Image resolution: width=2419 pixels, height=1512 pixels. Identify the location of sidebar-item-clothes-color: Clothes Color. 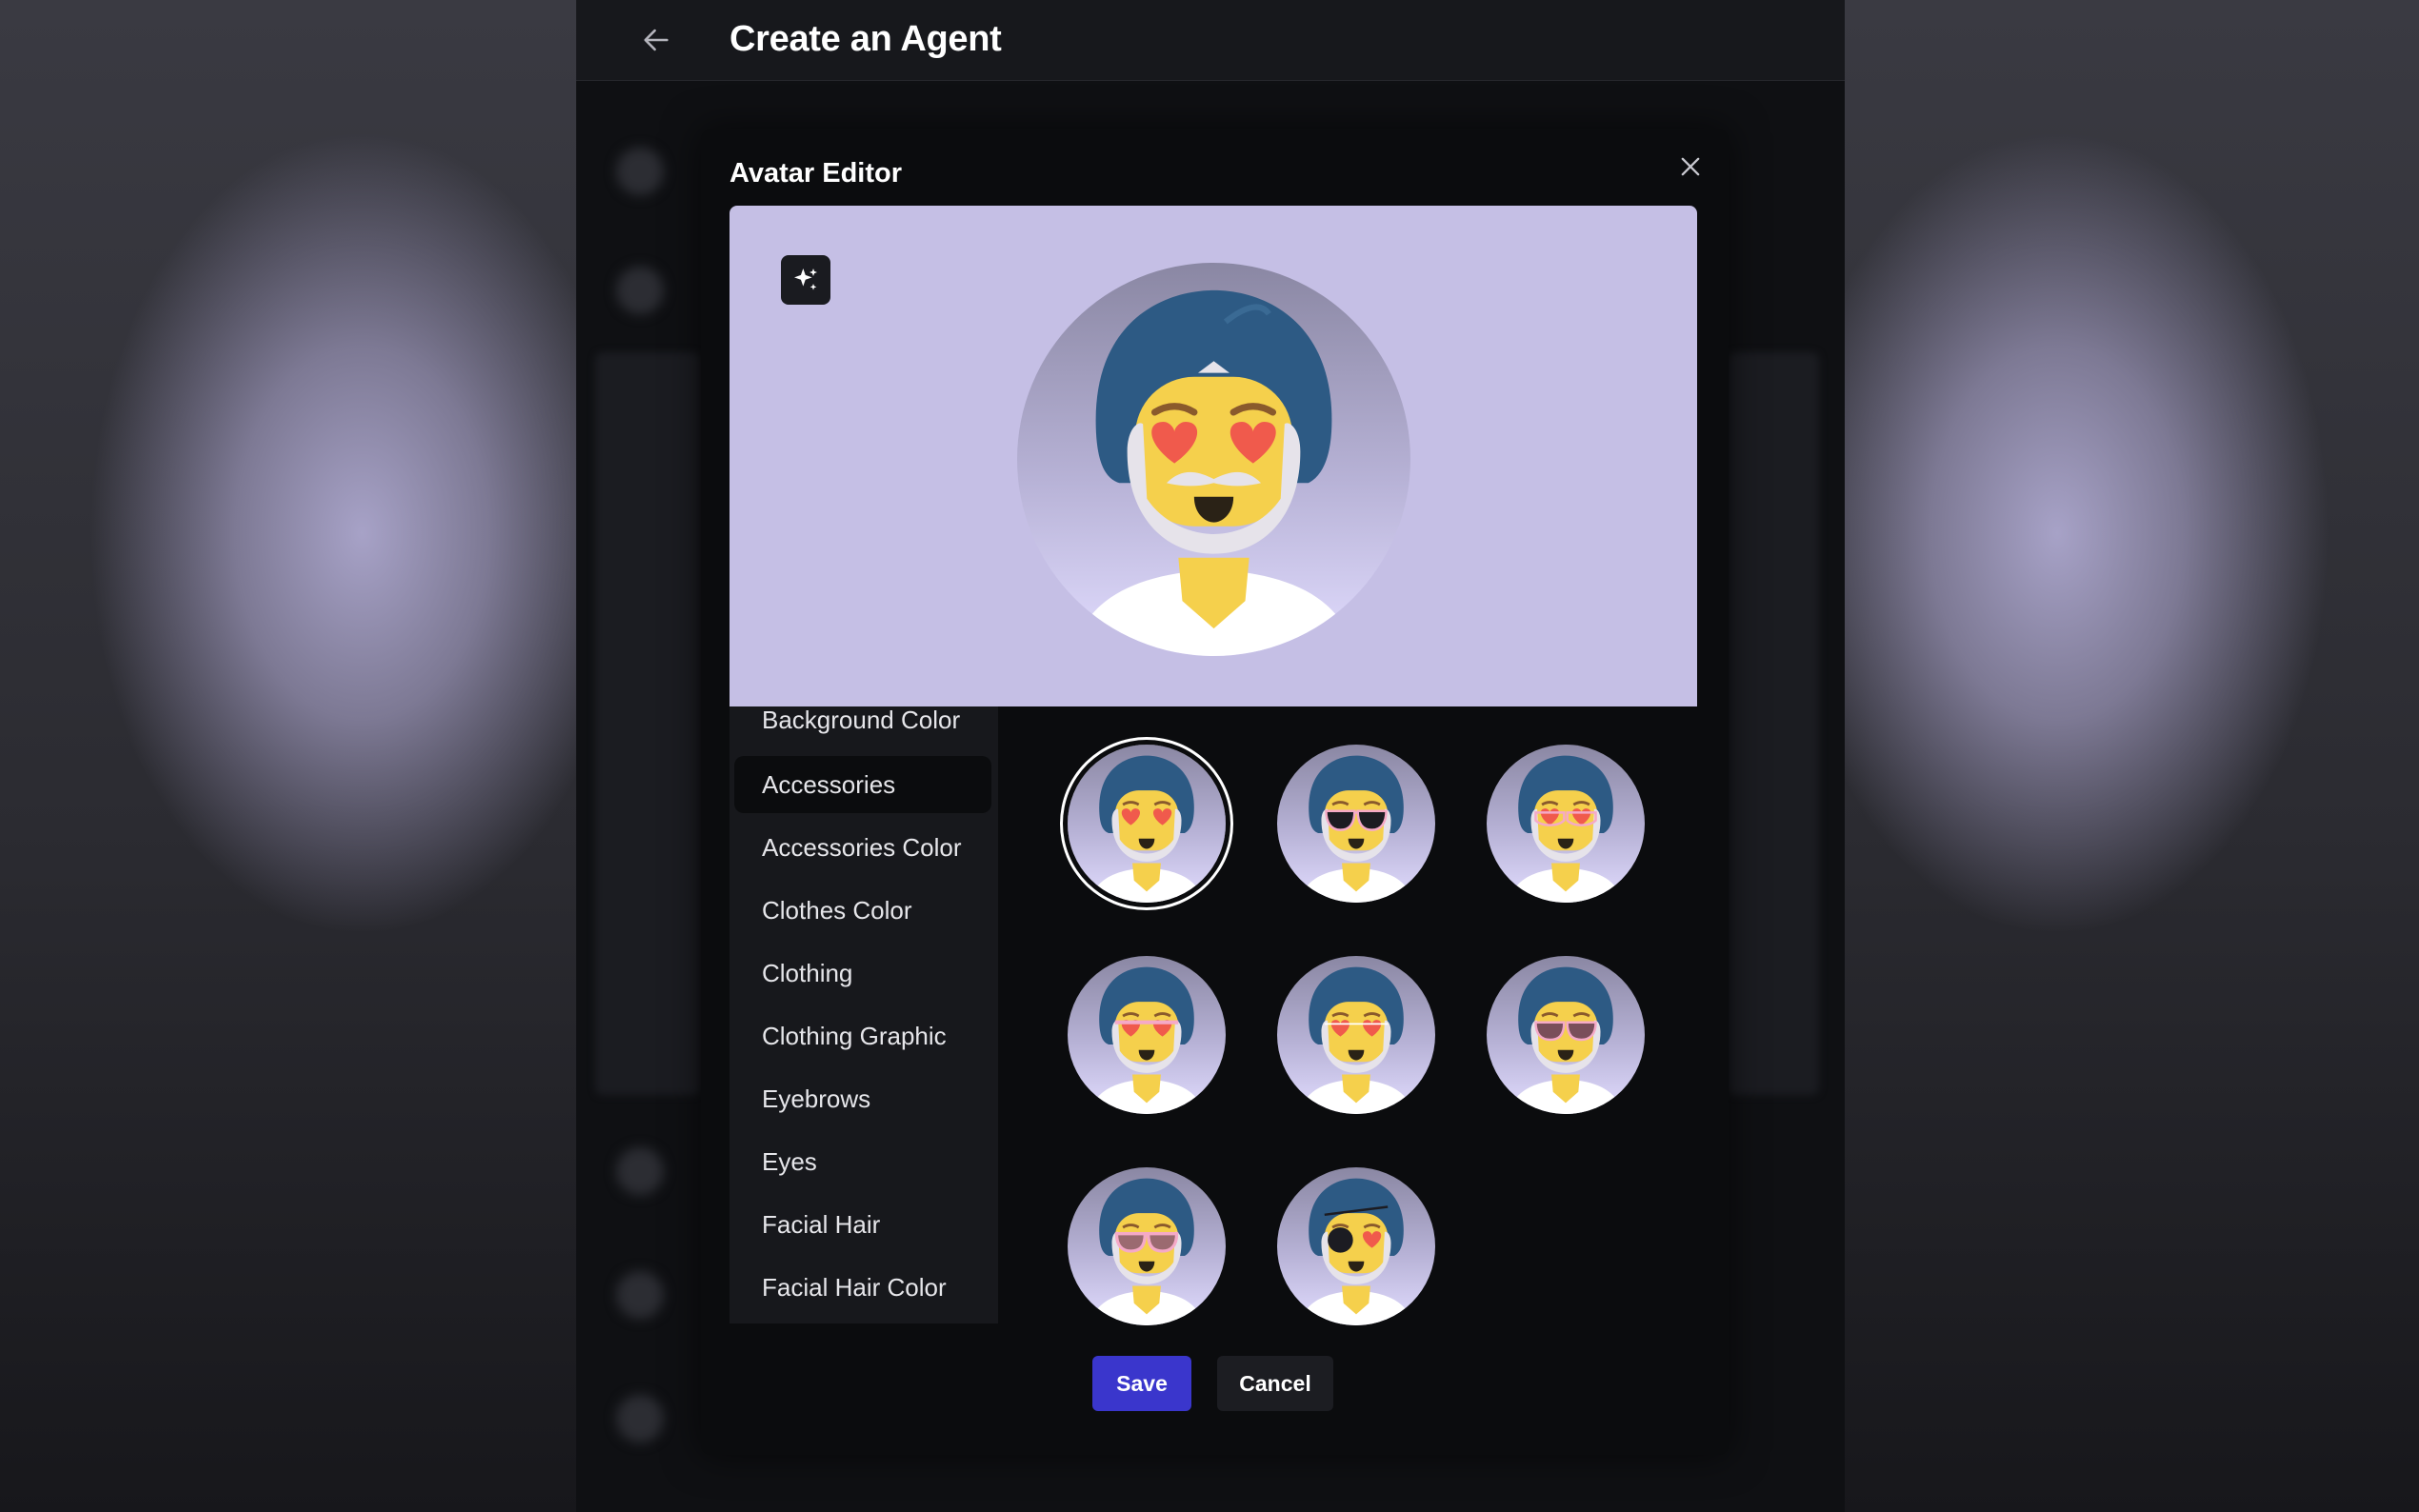
(862, 910).